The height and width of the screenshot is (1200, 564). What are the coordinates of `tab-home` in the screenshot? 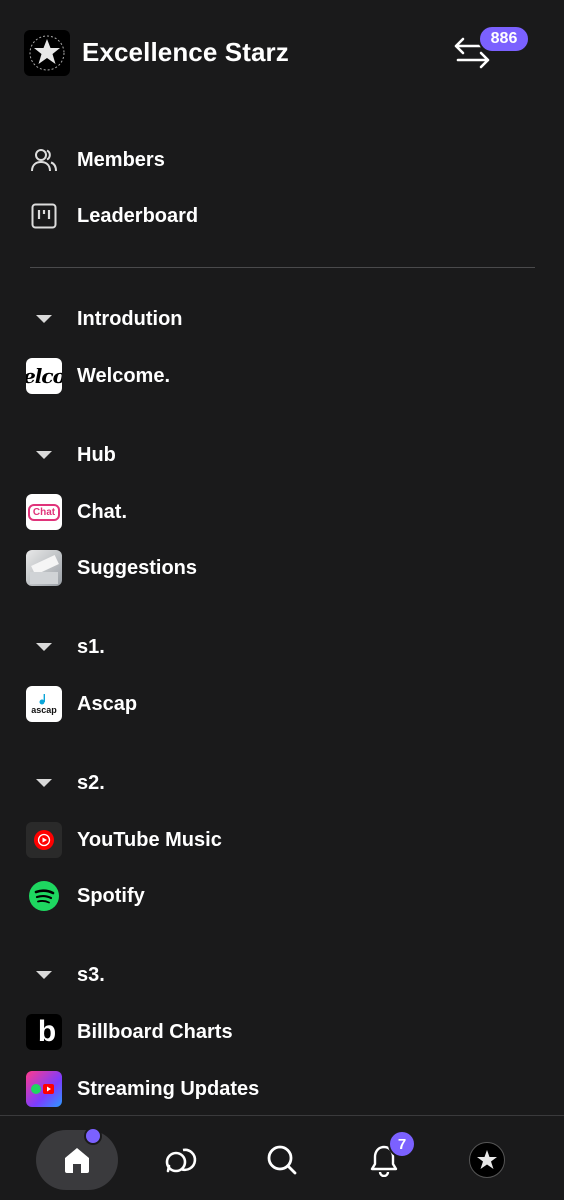 It's located at (77, 1158).